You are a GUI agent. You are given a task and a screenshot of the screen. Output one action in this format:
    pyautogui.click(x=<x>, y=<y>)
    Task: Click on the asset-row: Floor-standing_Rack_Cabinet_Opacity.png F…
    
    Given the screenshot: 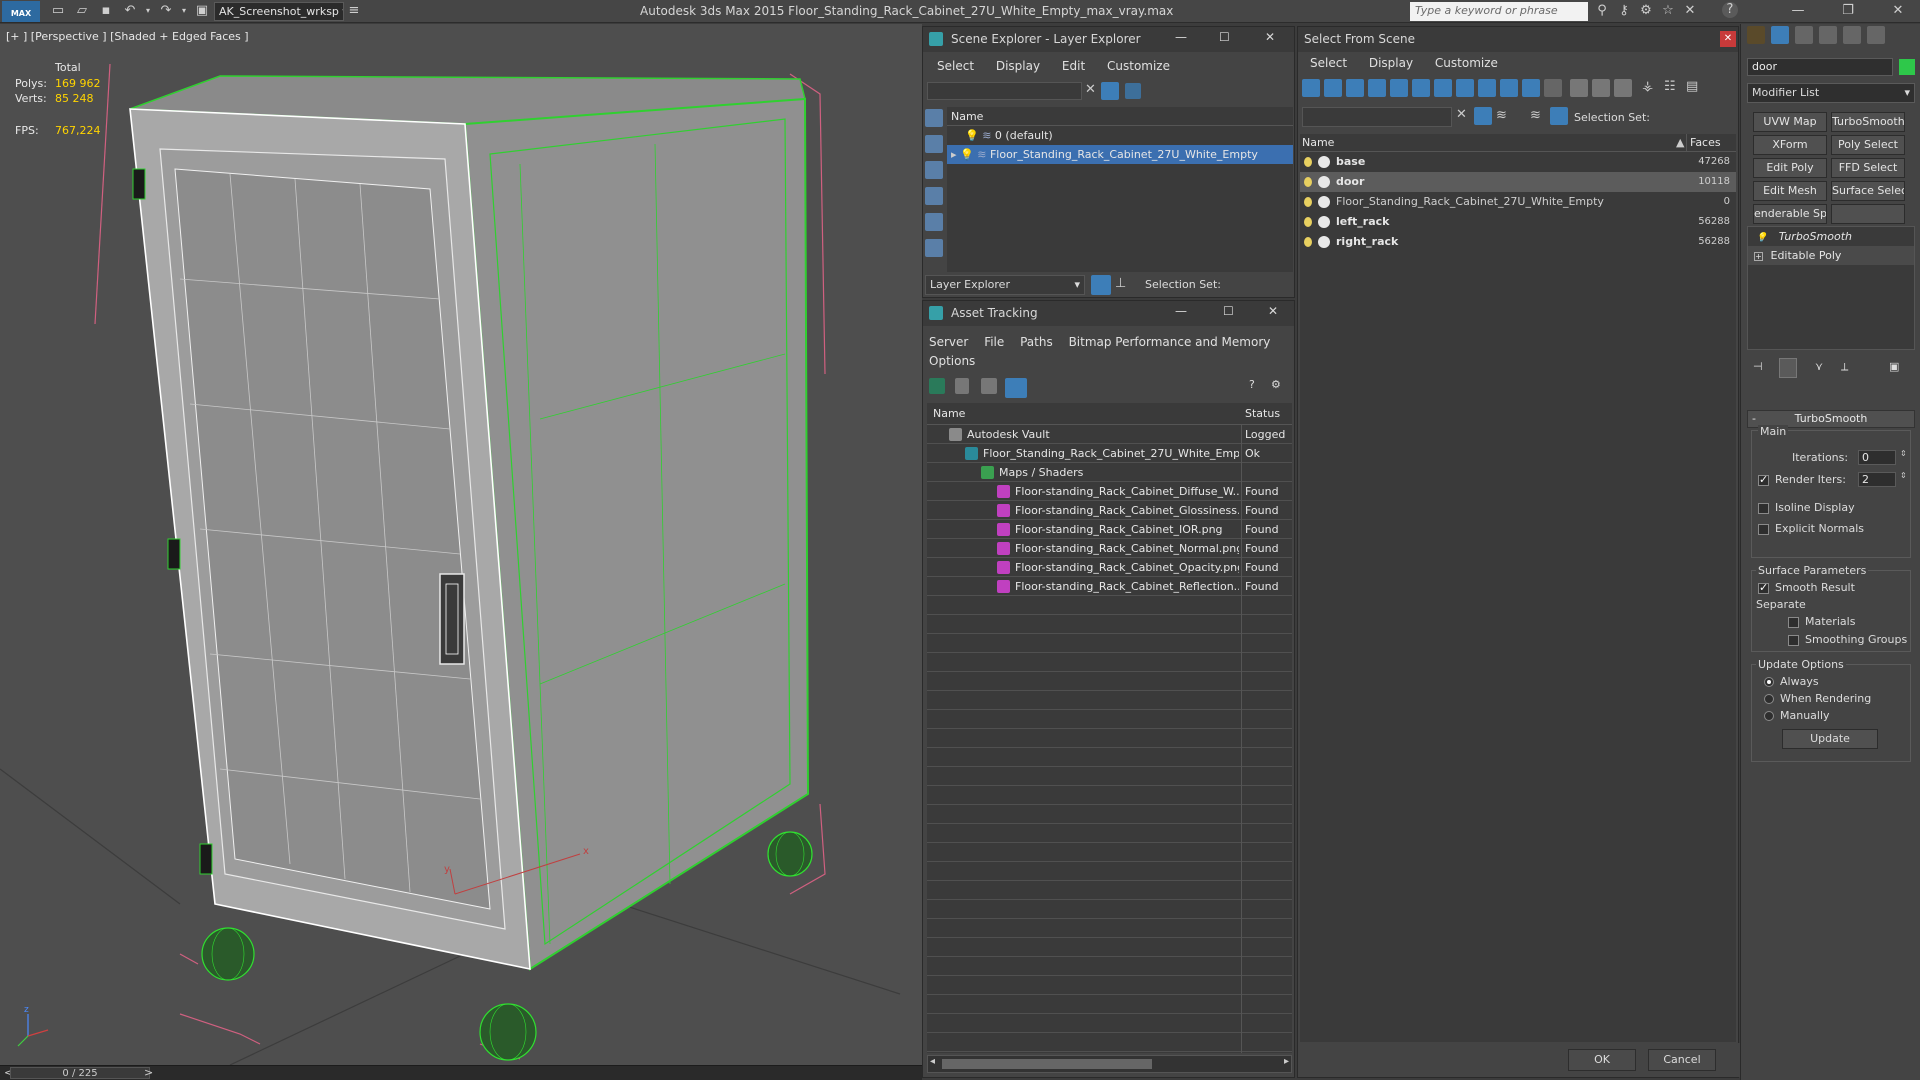 What is the action you would take?
    pyautogui.click(x=1109, y=567)
    